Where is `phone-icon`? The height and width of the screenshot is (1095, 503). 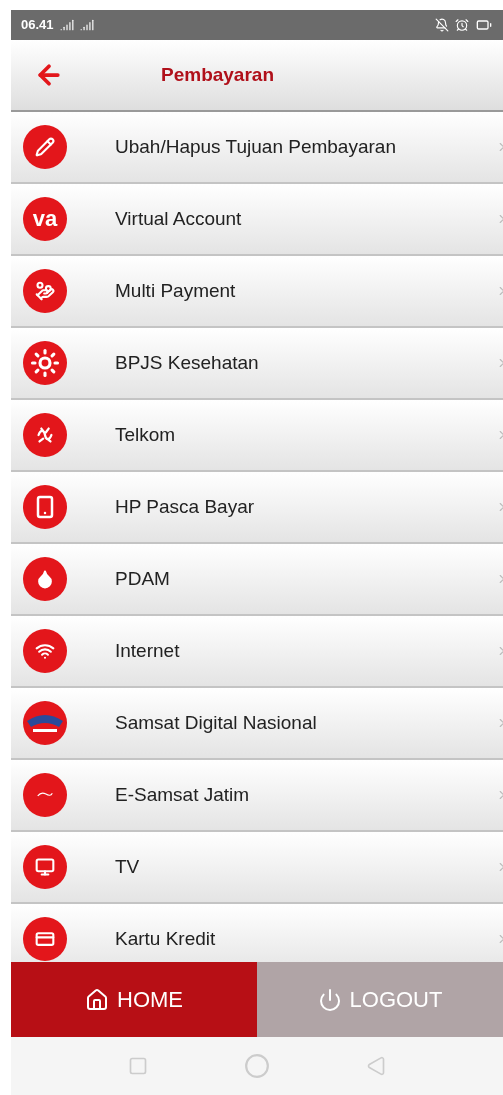 phone-icon is located at coordinates (45, 507).